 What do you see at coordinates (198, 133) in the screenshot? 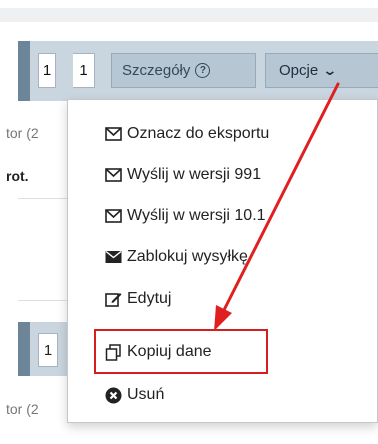
I see `menu-item-label: Oznacz do eksportu` at bounding box center [198, 133].